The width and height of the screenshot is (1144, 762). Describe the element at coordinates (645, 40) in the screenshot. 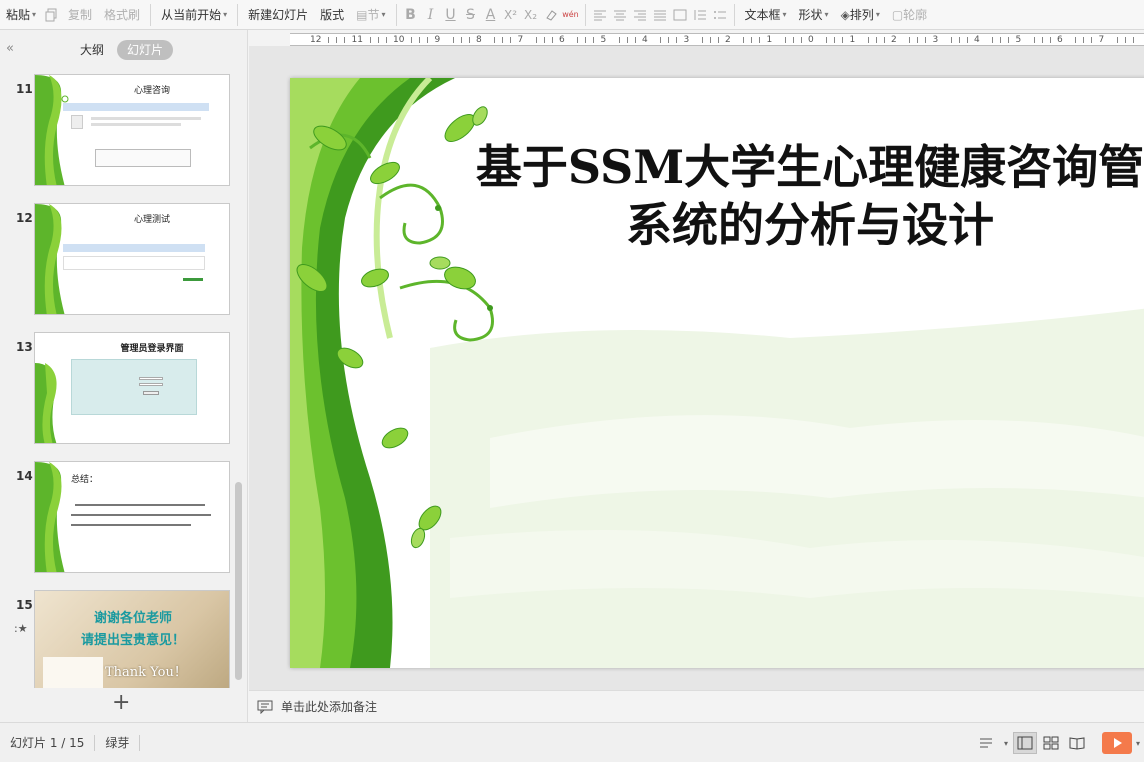

I see `ruler-label: 4` at that location.